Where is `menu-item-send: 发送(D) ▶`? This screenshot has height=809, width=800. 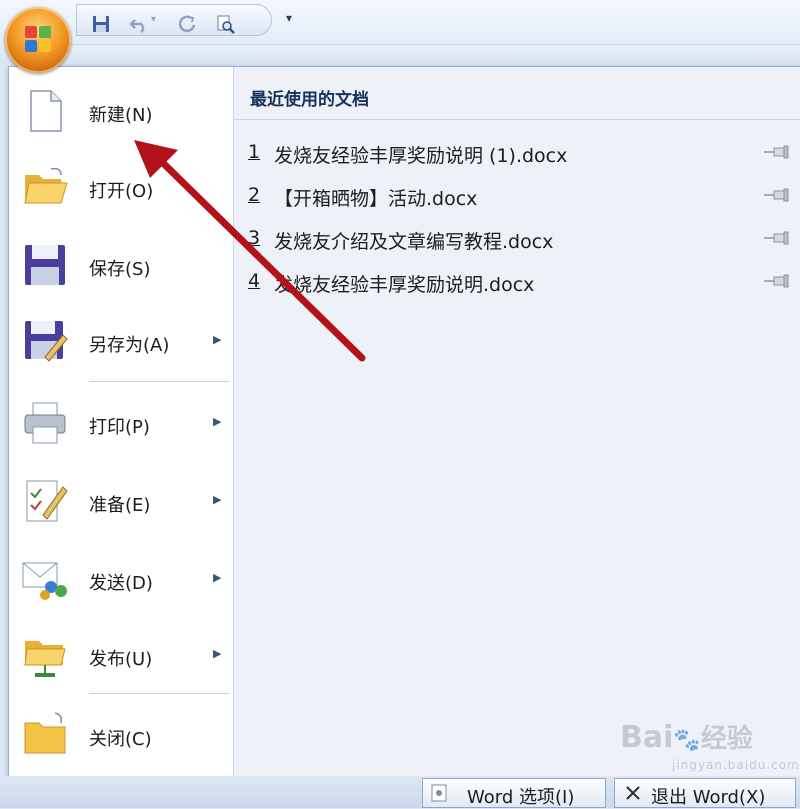
menu-item-send: 发送(D) ▶ is located at coordinates (122, 577).